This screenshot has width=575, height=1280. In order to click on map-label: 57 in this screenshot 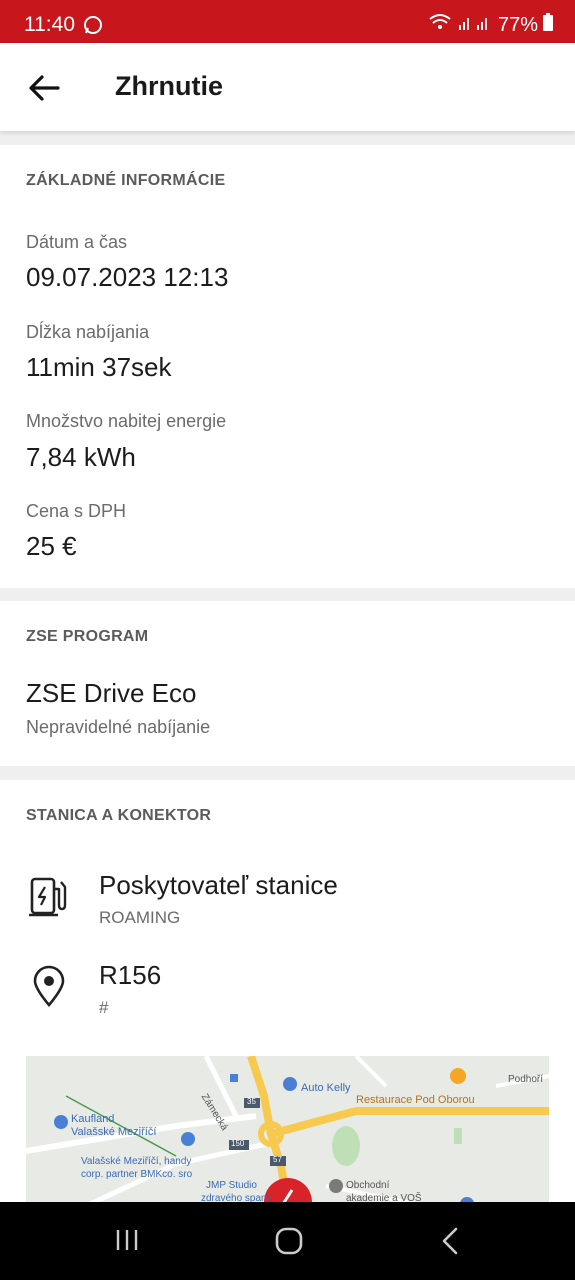, I will do `click(277, 1159)`.